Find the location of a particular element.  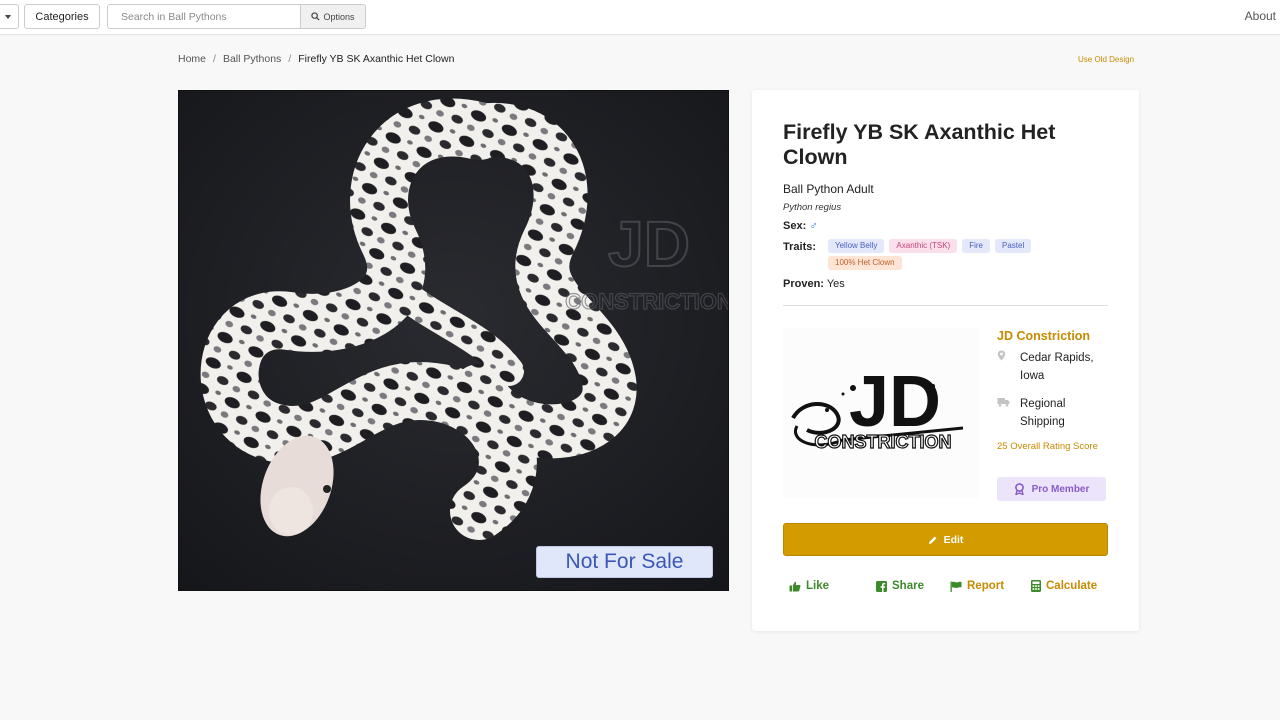

zoom-icon is located at coordinates (316, 16).